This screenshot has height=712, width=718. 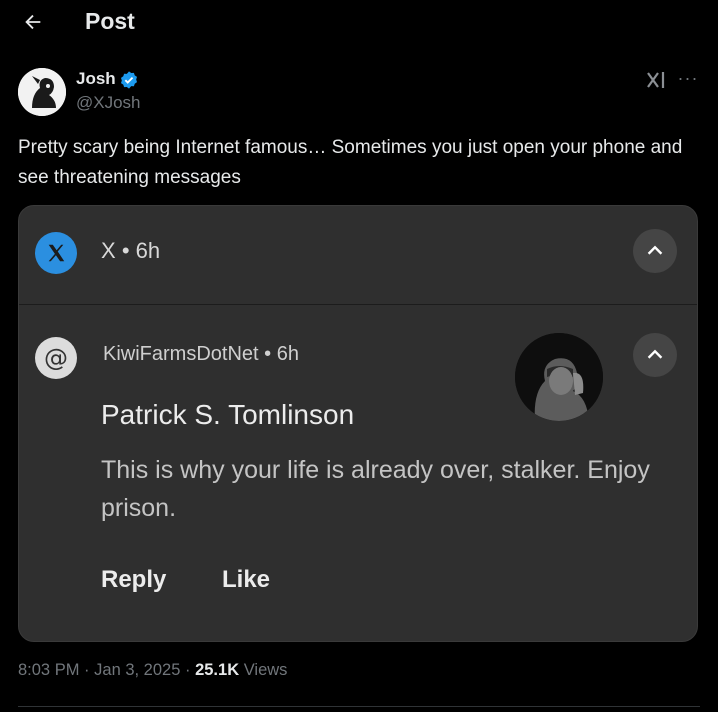 I want to click on notification-source-app: KiwiFarmsDotNet, so click(x=181, y=354).